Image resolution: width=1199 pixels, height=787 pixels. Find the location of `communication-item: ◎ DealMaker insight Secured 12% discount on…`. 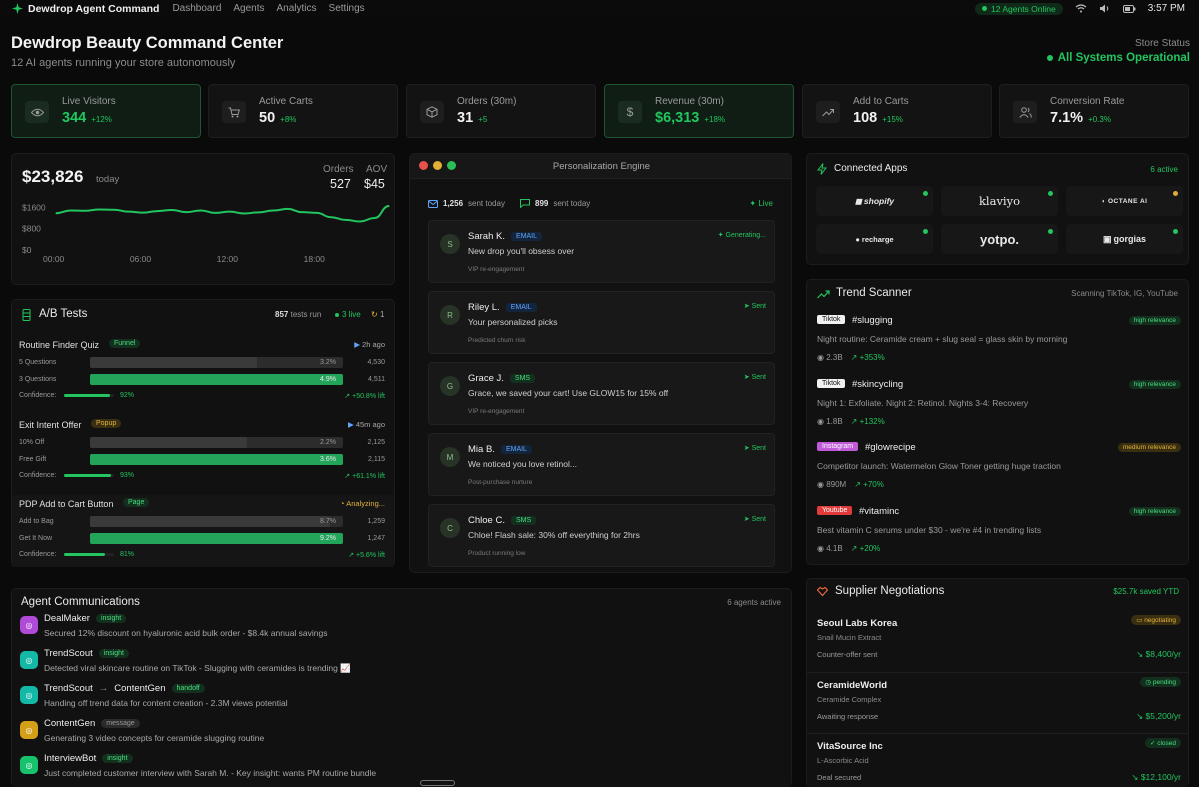

communication-item: ◎ DealMaker insight Secured 12% discount on… is located at coordinates (401, 629).